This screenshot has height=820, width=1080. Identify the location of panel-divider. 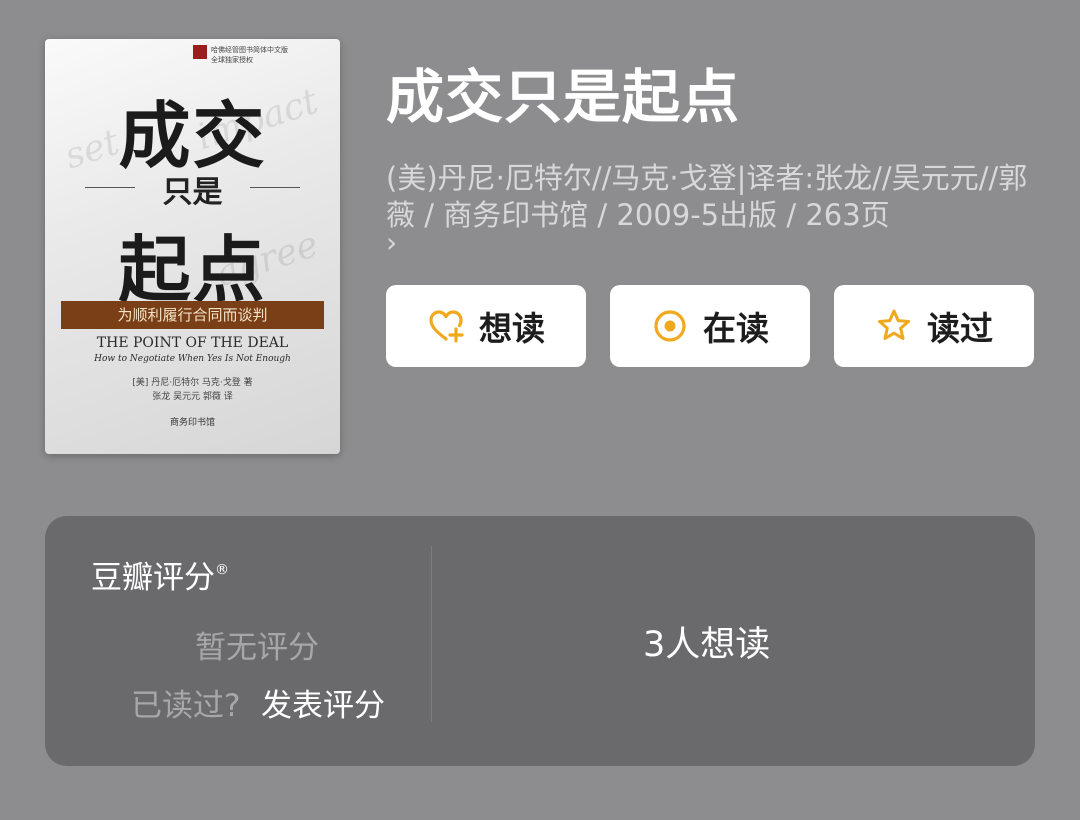
(431, 634).